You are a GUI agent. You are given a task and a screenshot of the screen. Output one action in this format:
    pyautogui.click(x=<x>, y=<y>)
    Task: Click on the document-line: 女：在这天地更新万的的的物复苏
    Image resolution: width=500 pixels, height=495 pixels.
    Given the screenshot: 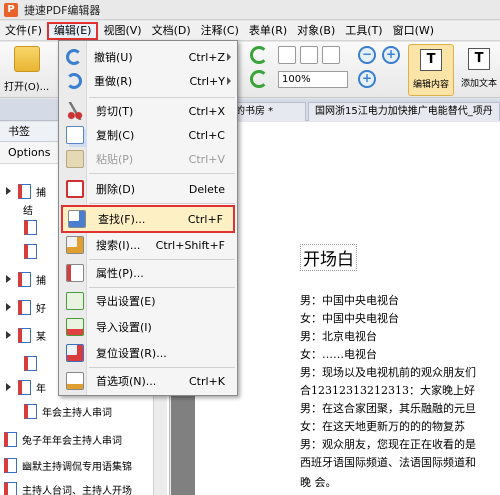 What is the action you would take?
    pyautogui.click(x=400, y=426)
    